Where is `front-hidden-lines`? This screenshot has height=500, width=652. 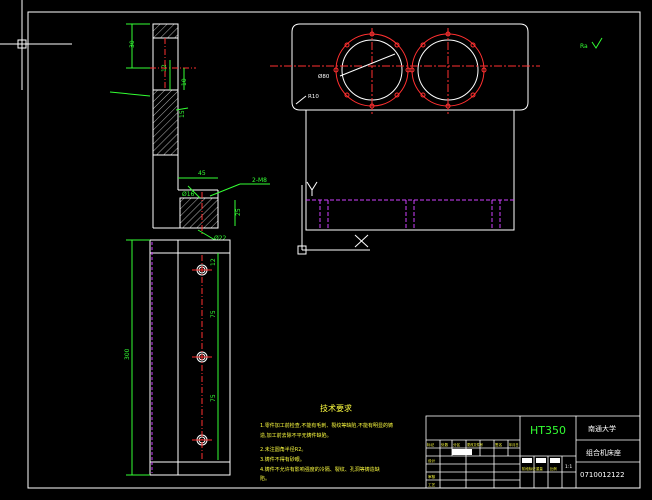
front-hidden-lines is located at coordinates (410, 214).